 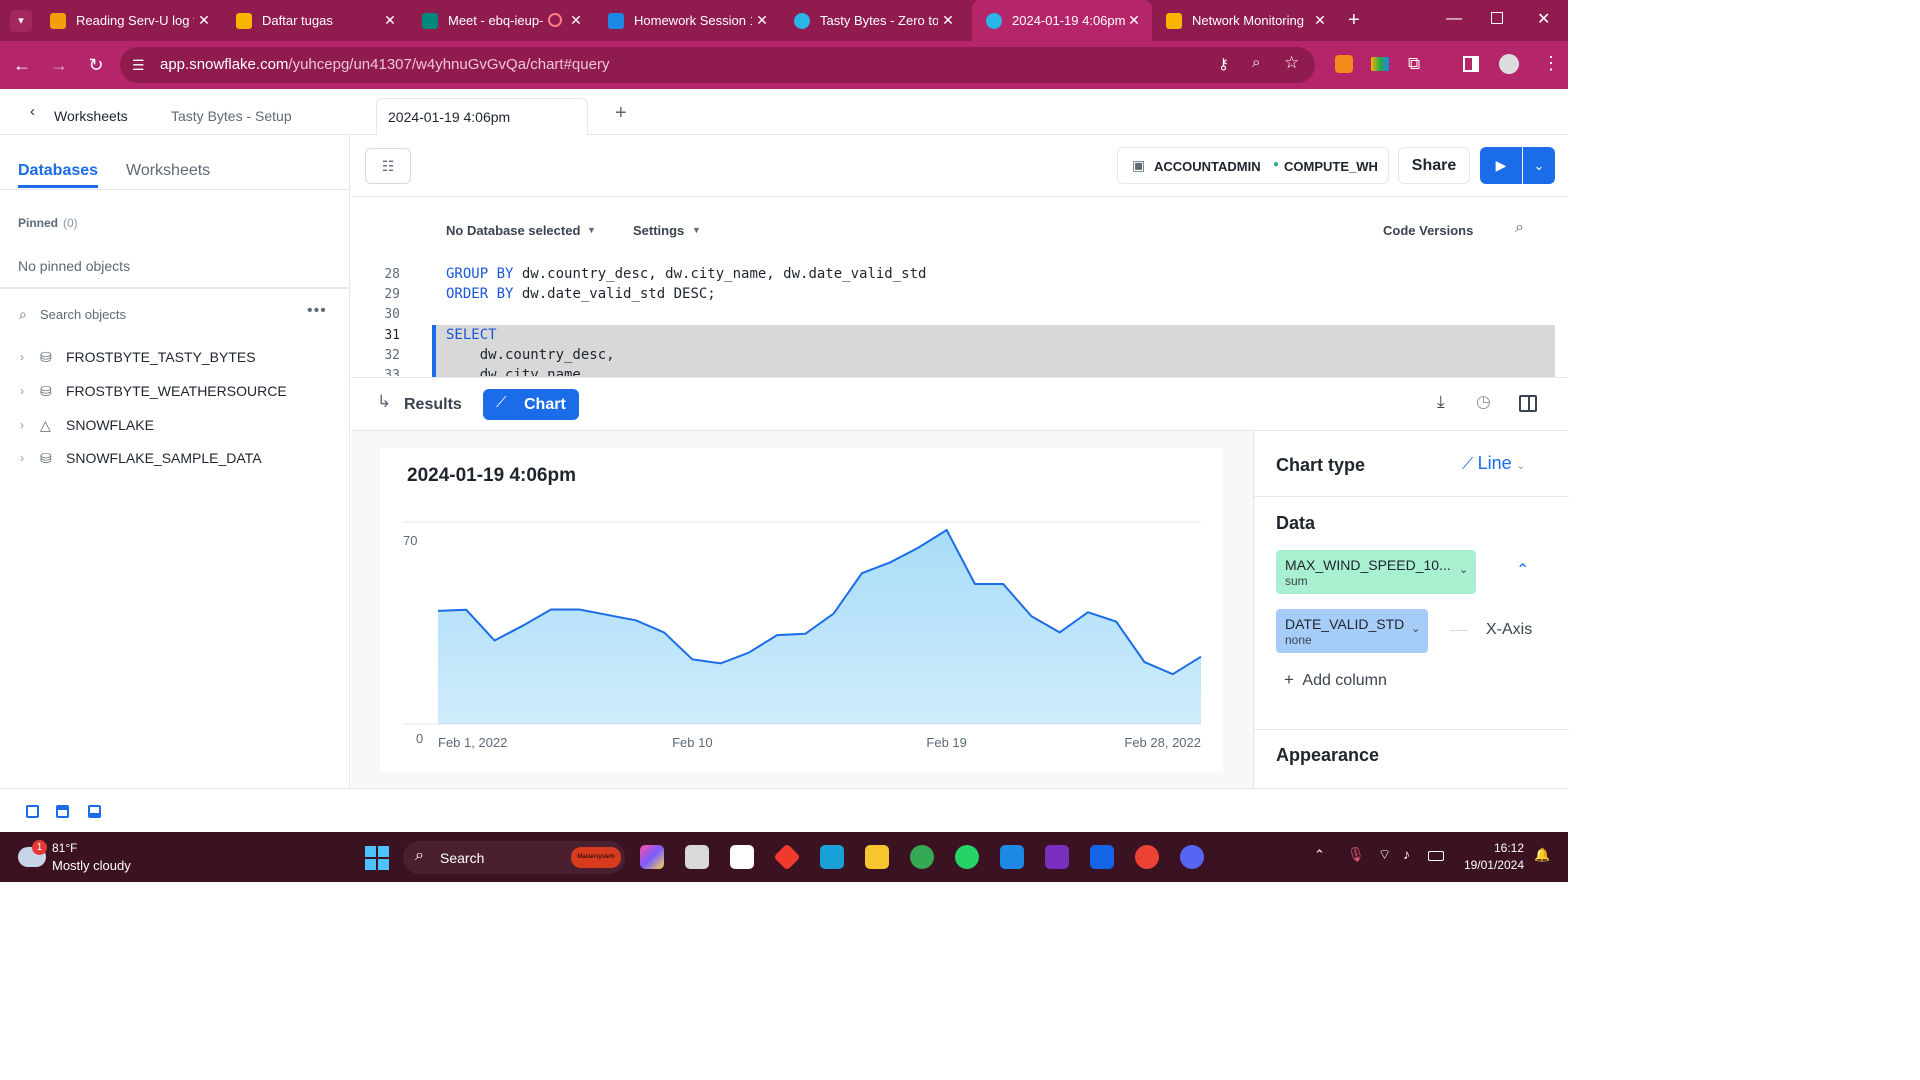 What do you see at coordinates (1471, 64) in the screenshot?
I see `side-panel-icon` at bounding box center [1471, 64].